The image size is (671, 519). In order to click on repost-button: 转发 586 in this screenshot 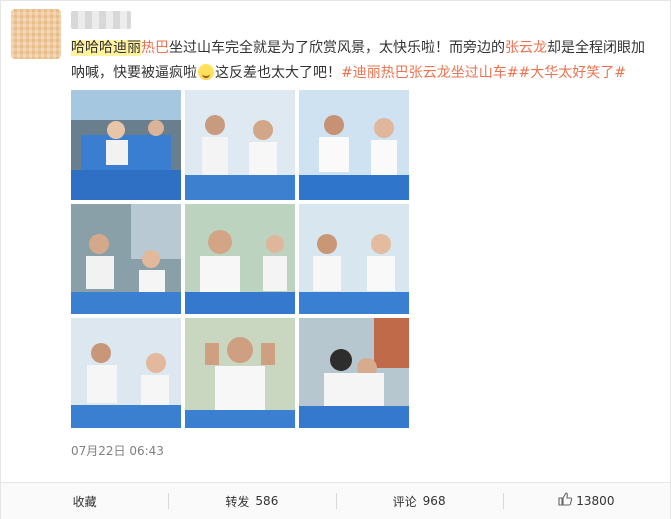, I will do `click(251, 501)`.